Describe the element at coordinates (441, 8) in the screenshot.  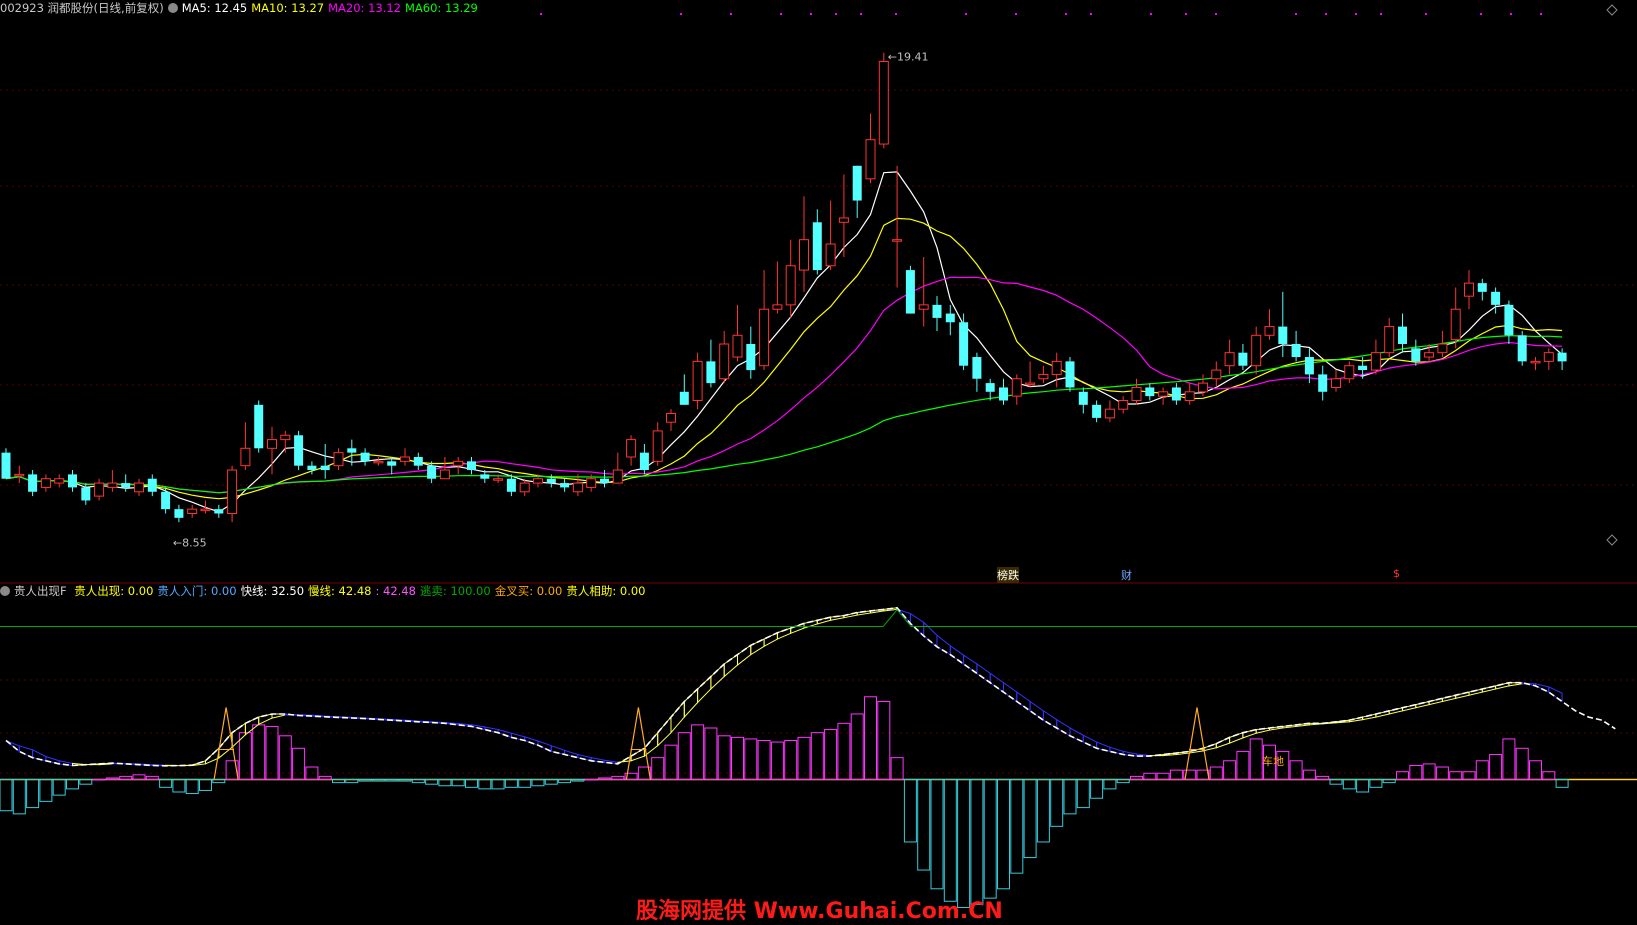
I see `ma60-value: MA60: 13.29` at that location.